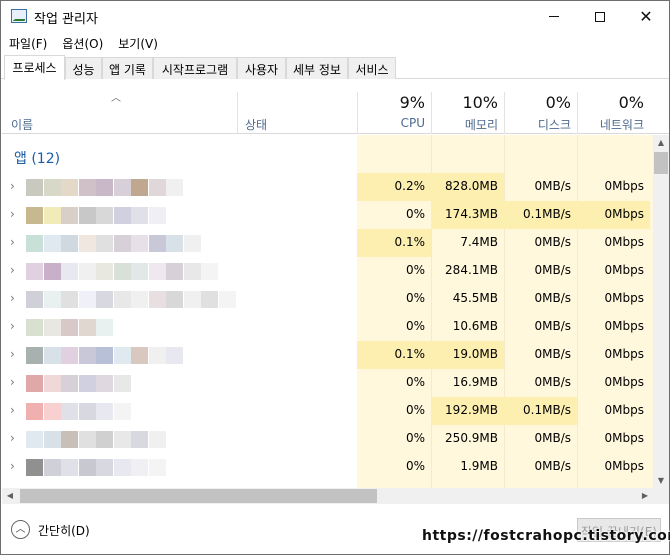 The width and height of the screenshot is (670, 555). Describe the element at coordinates (327, 299) in the screenshot. I see `process-row: › 0% 45.5MB 0MB/s 0Mbps` at that location.